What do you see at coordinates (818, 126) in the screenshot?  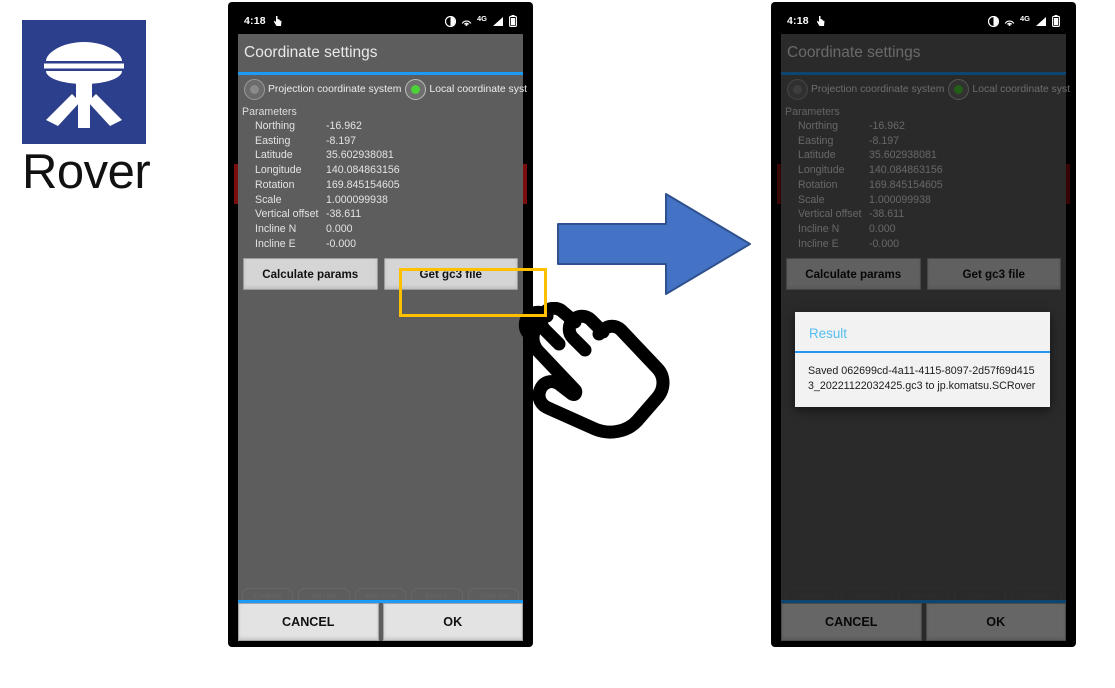 I see `param-name: Northing` at bounding box center [818, 126].